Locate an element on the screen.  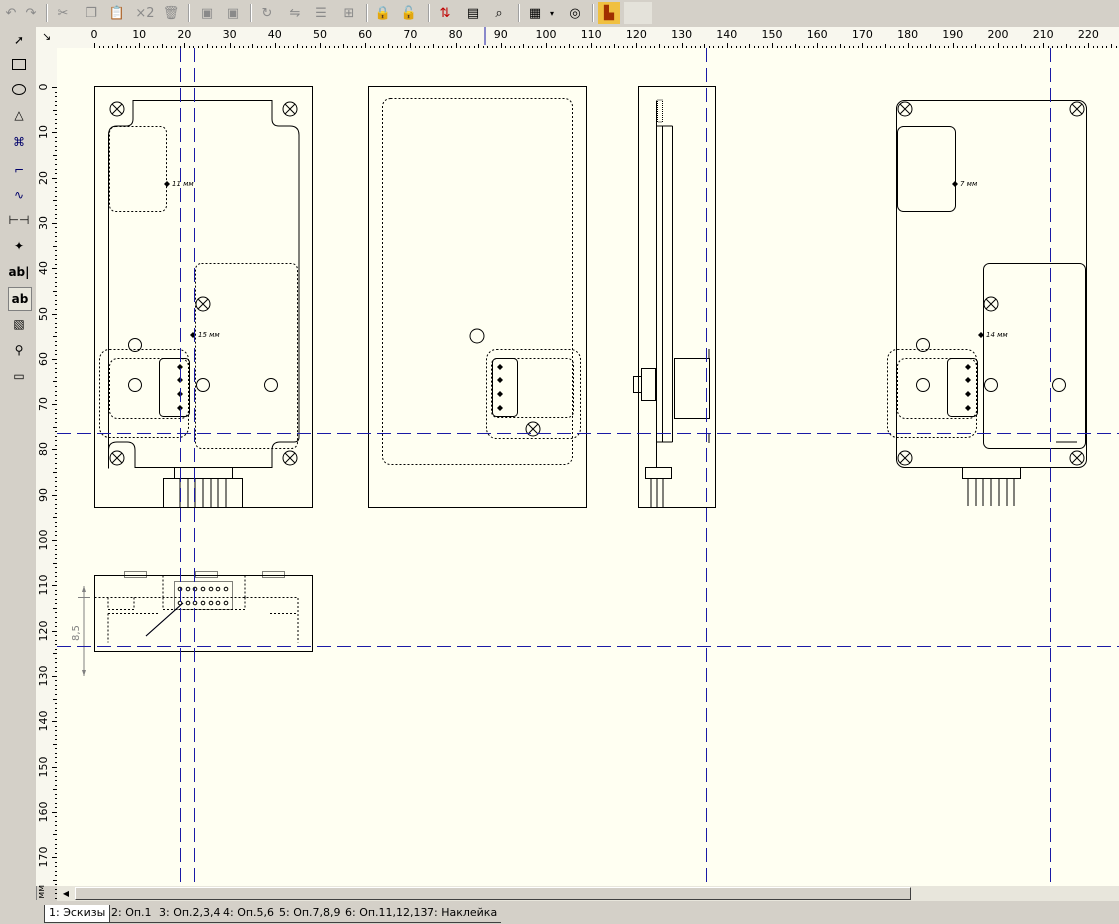
undo-icon: ↶ is located at coordinates (11, 13).